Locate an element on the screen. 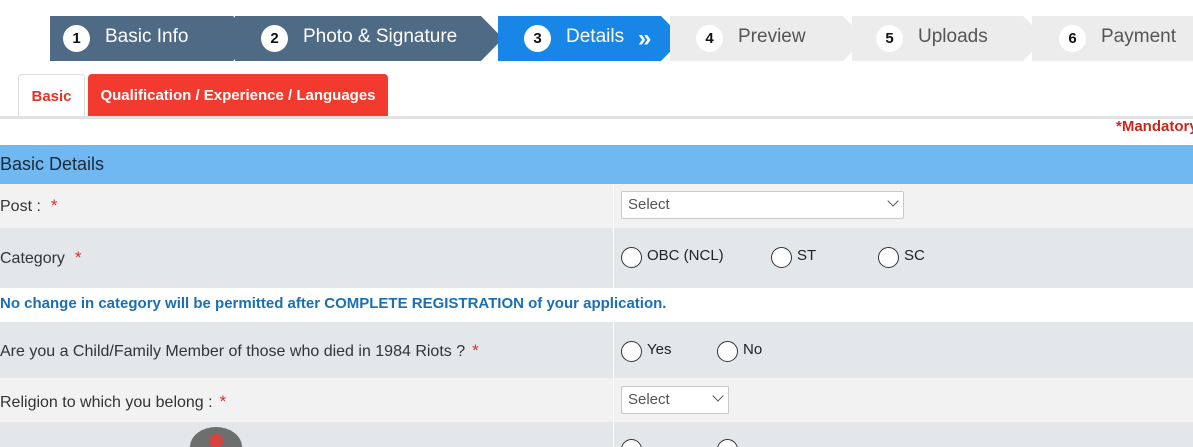 Image resolution: width=1193 pixels, height=447 pixels. field-label: Religion to which you belong : * is located at coordinates (113, 402).